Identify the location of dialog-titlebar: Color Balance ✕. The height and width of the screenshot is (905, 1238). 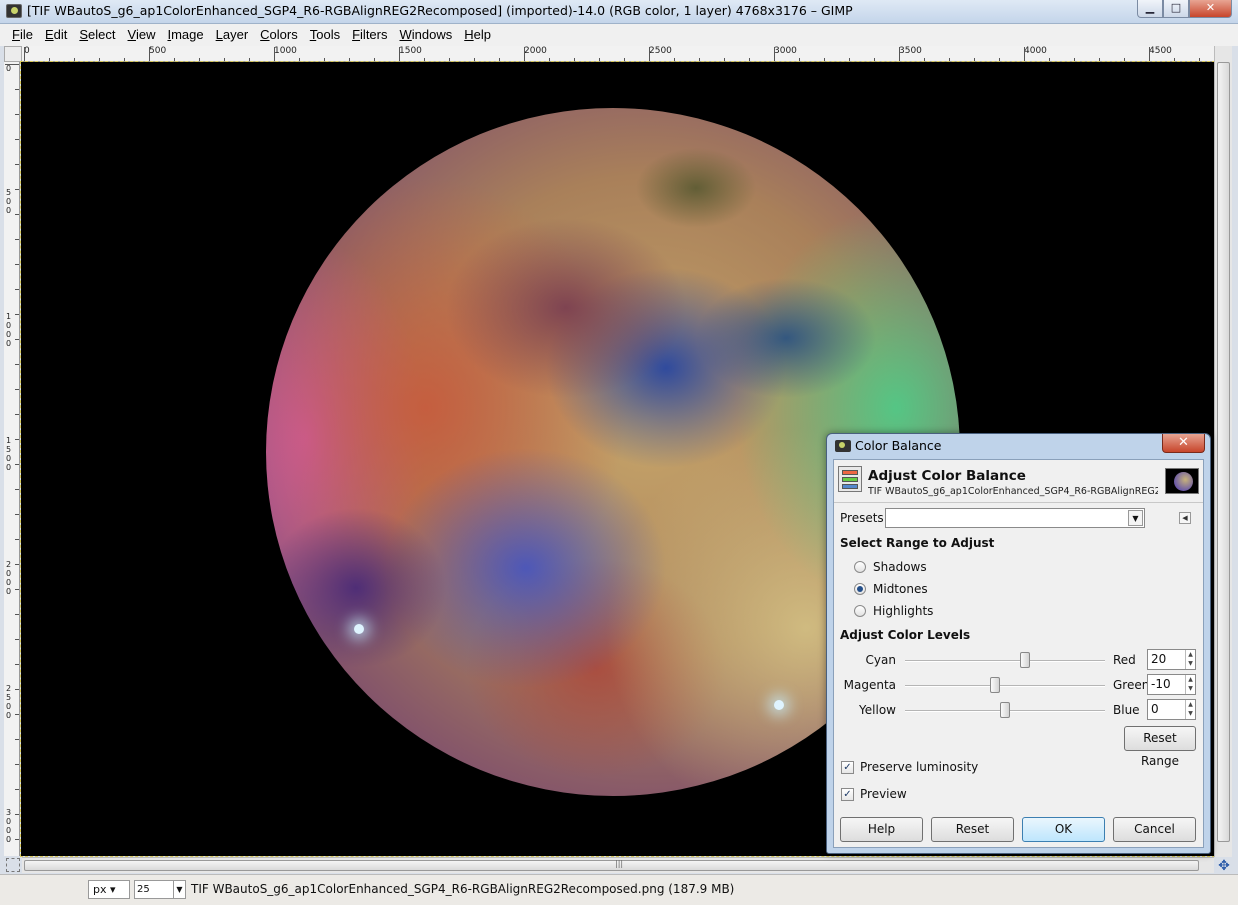
(1018, 446).